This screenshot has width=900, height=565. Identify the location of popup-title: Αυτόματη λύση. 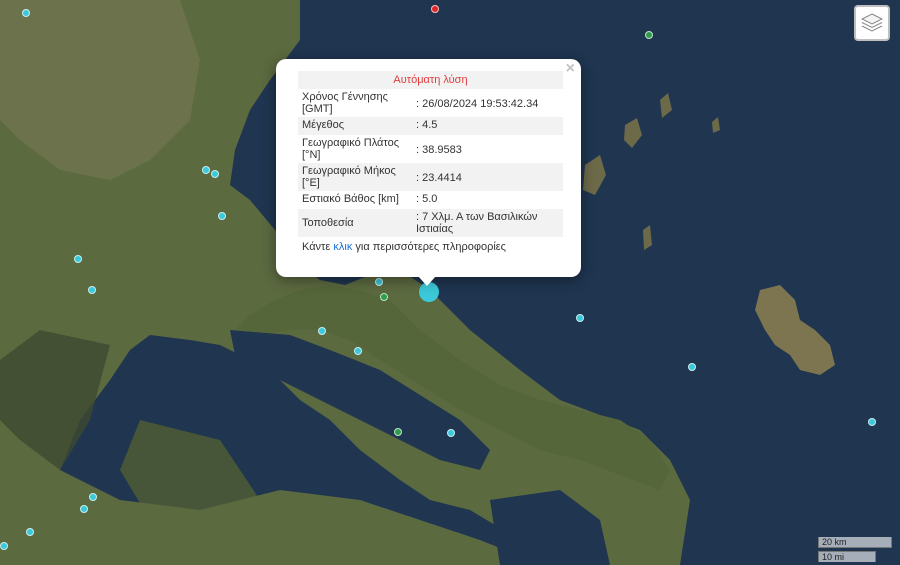
(430, 80).